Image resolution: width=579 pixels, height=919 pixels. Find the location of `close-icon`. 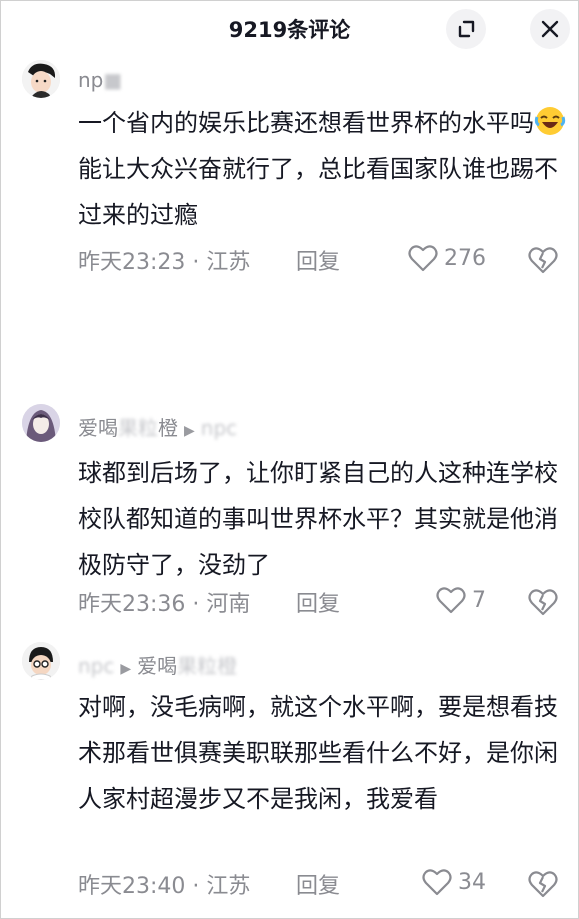

close-icon is located at coordinates (550, 29).